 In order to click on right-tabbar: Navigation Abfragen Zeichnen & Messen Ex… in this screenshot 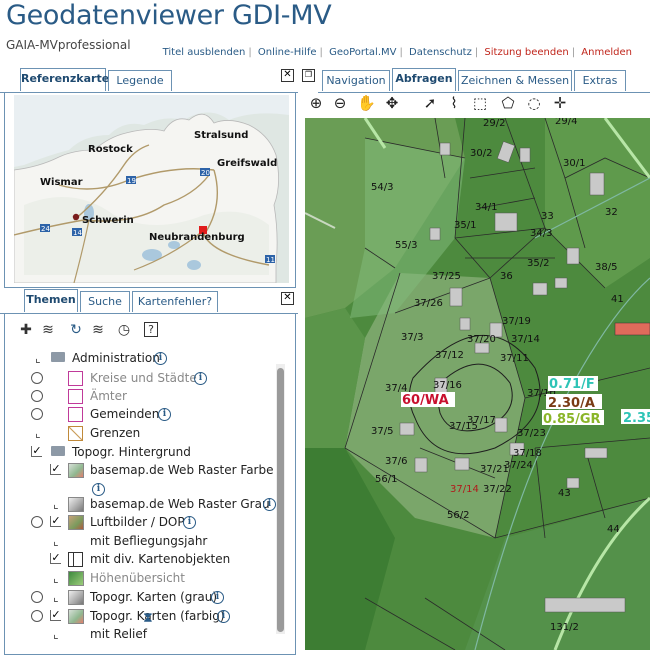, I will do `click(484, 80)`.